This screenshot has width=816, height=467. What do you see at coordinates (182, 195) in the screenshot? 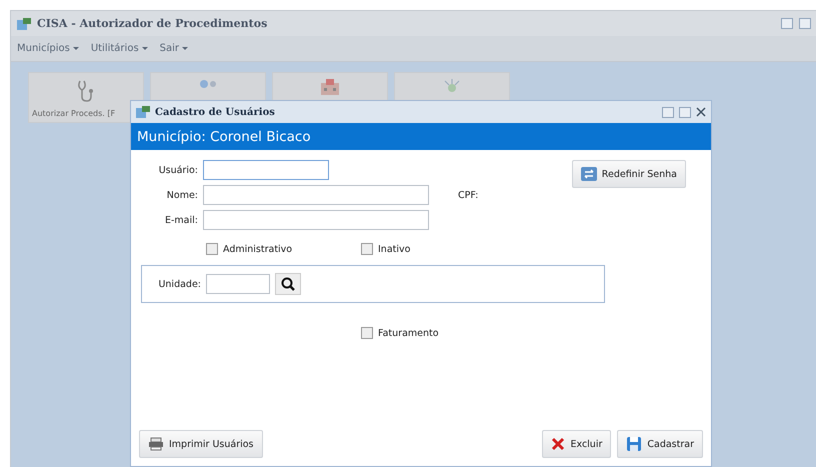
I see `field-label: Nome:` at bounding box center [182, 195].